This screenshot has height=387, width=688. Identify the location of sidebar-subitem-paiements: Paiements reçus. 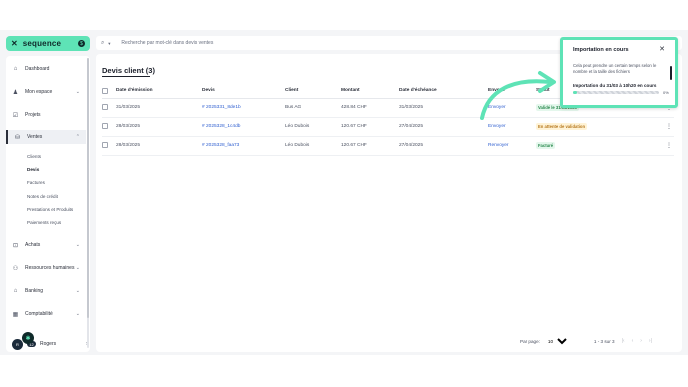
(44, 222).